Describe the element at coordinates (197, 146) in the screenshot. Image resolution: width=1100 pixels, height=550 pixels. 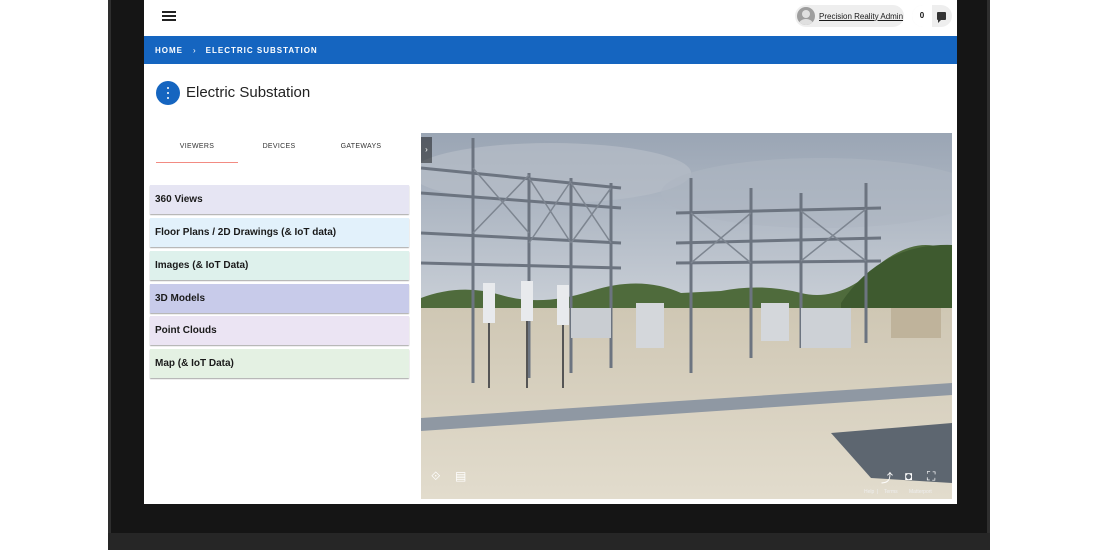
I see `tab-viewers: VIEWERS` at that location.